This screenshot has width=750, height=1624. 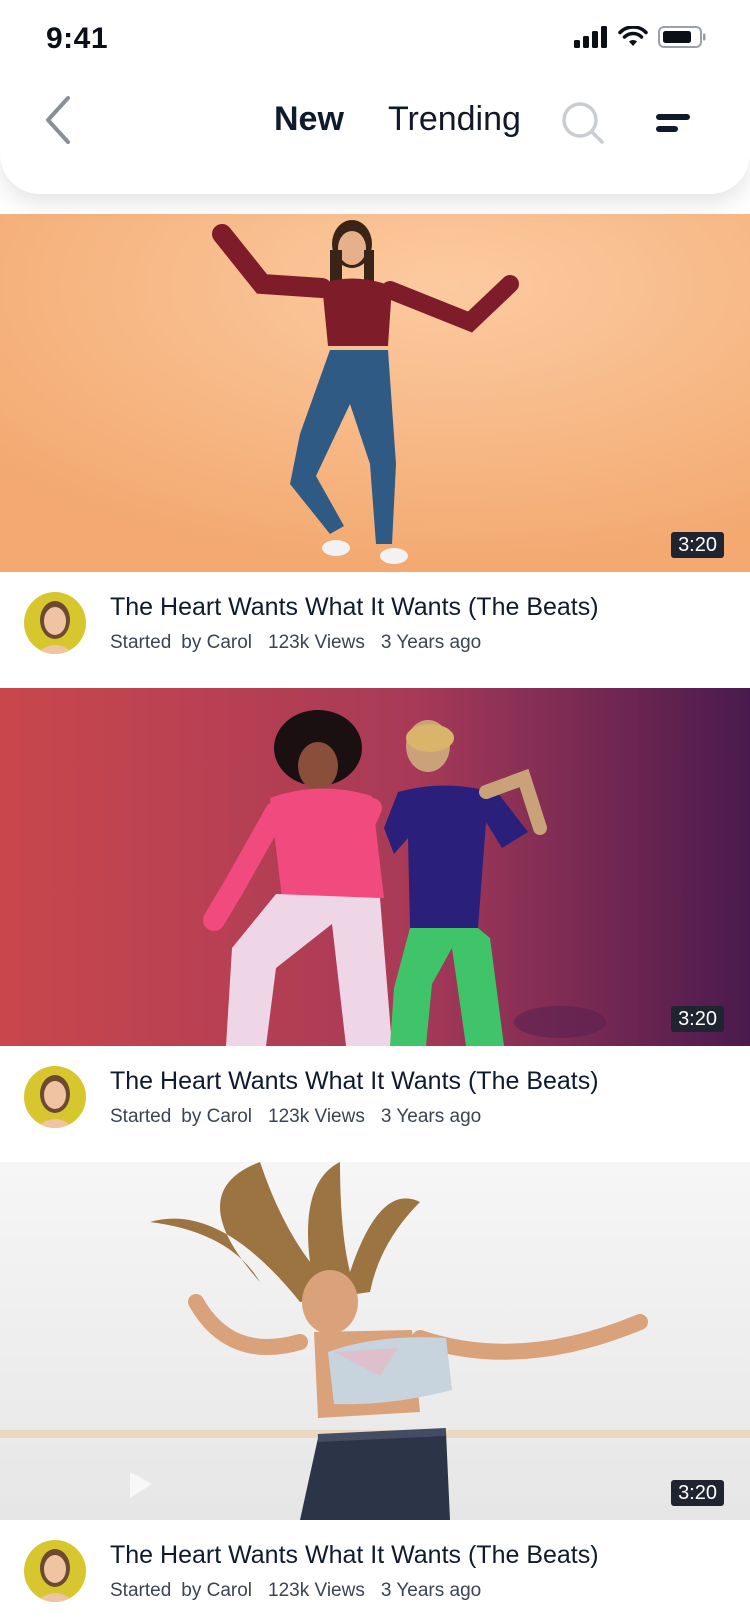 I want to click on chevron-left-icon, so click(x=58, y=120).